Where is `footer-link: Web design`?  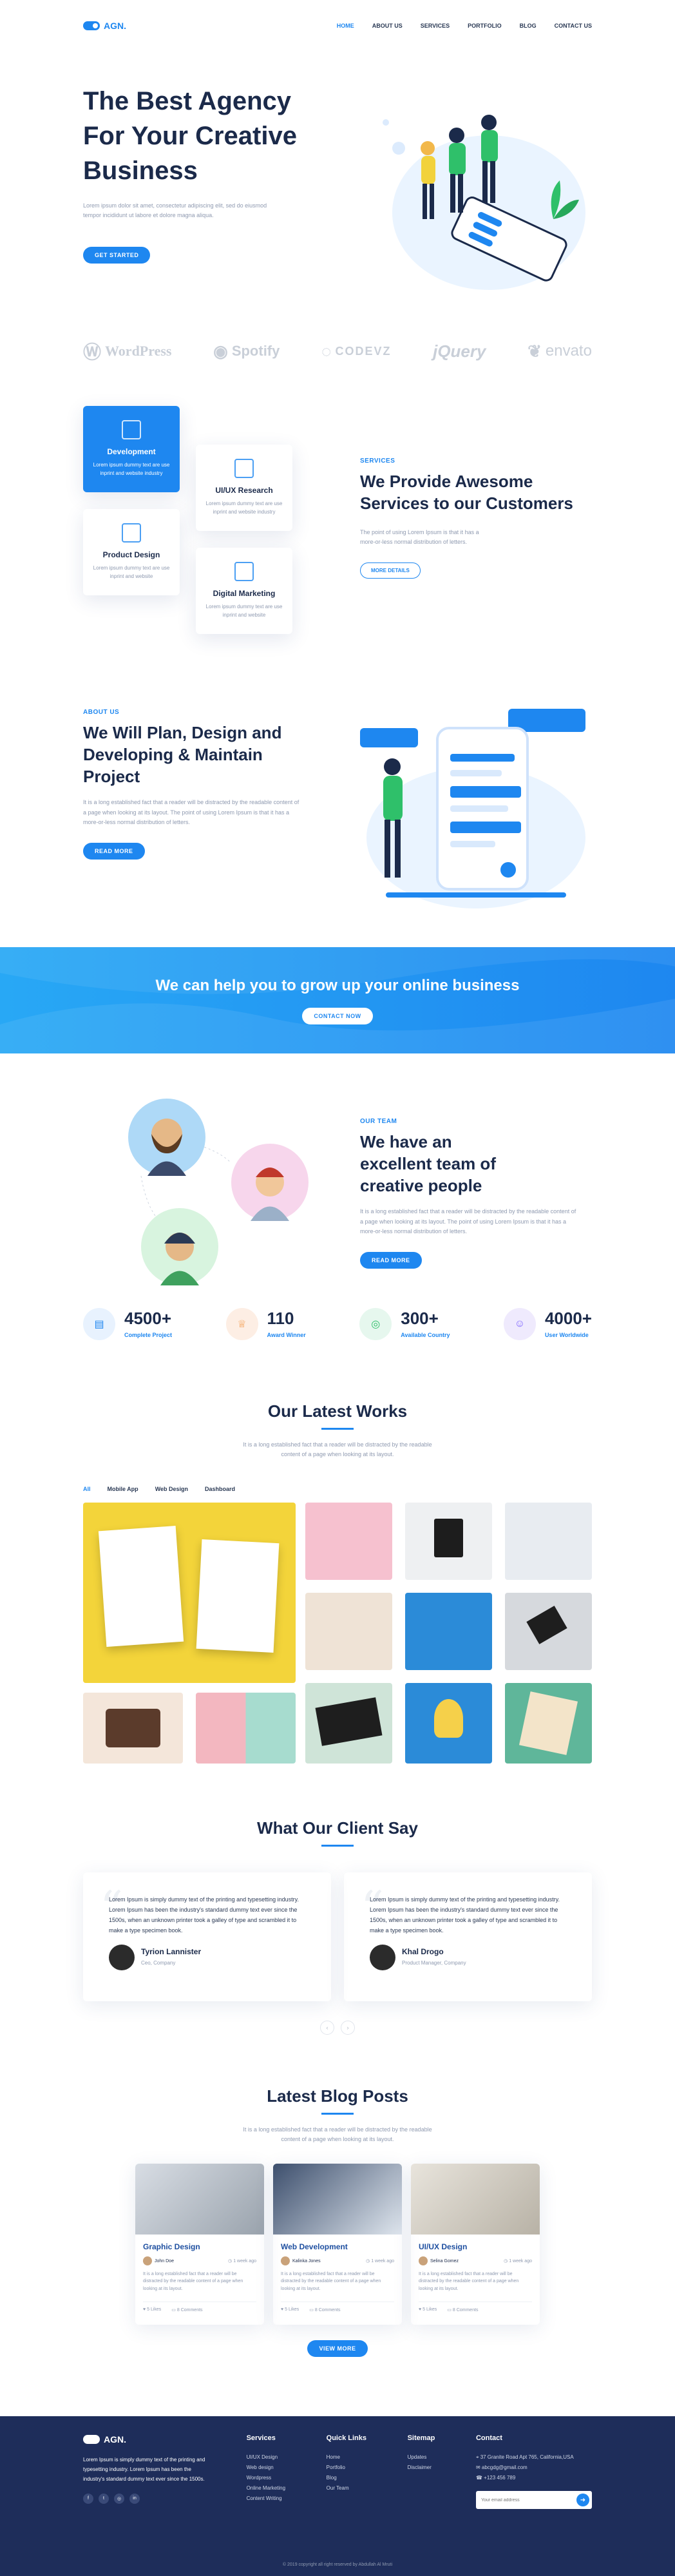
footer-link: Web design is located at coordinates (266, 2468).